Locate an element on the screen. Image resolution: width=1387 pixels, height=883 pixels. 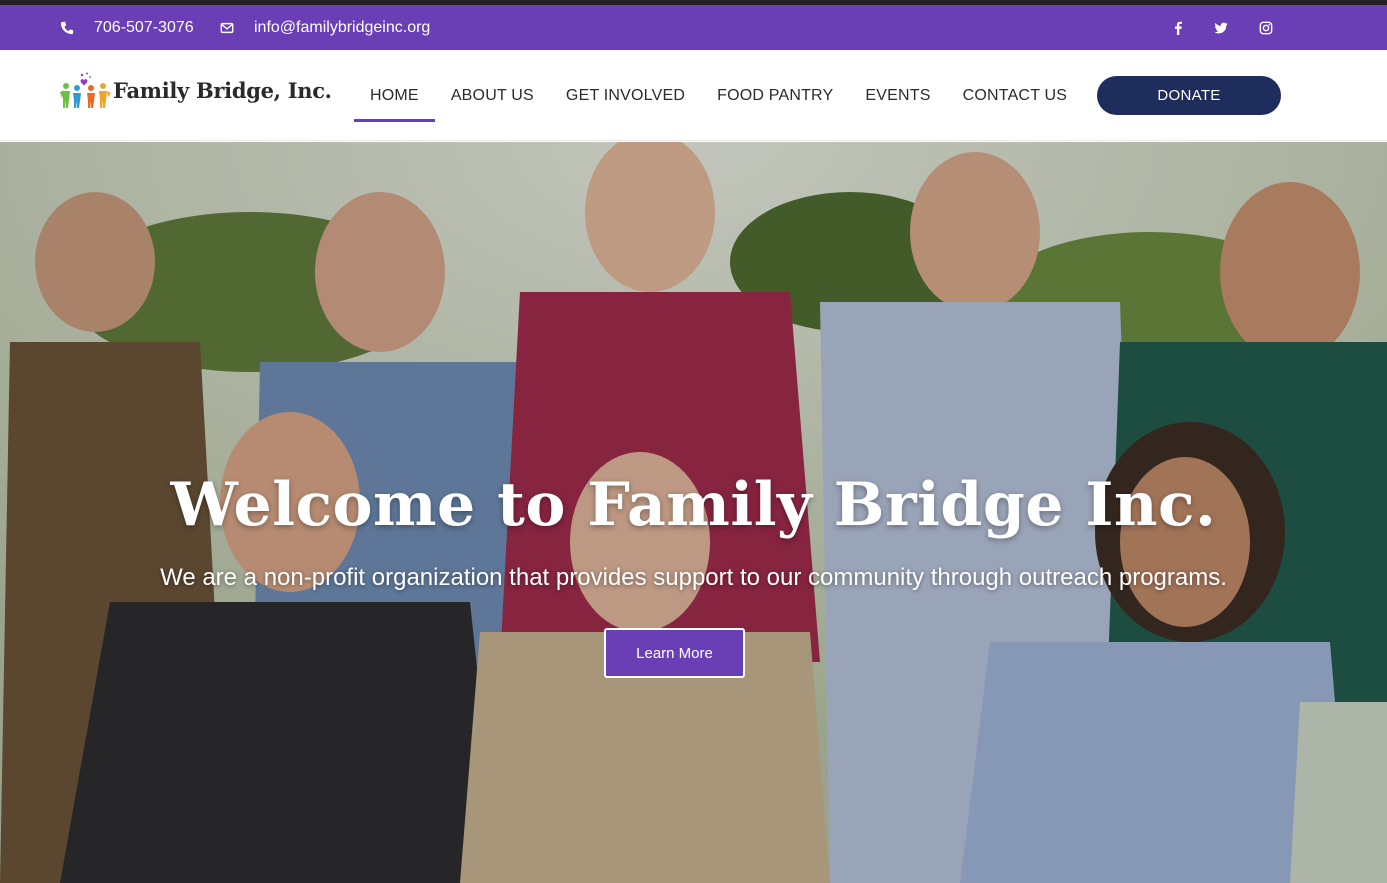
site-name: Family Bridge, Inc. is located at coordinates (222, 90).